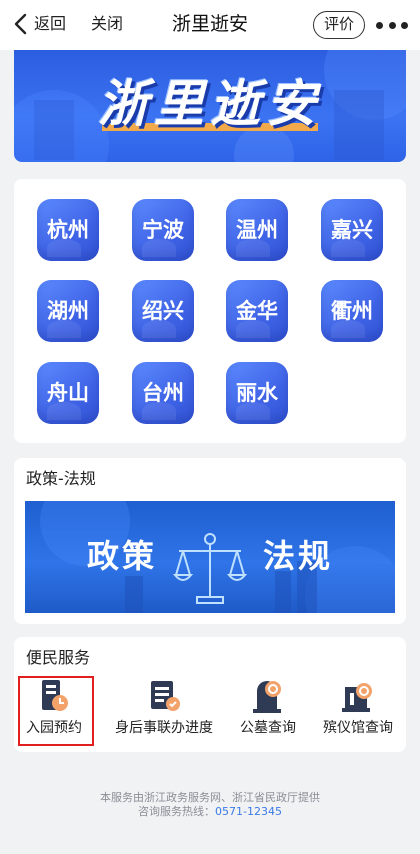  Describe the element at coordinates (165, 696) in the screenshot. I see `after-death-progress-icon` at that location.